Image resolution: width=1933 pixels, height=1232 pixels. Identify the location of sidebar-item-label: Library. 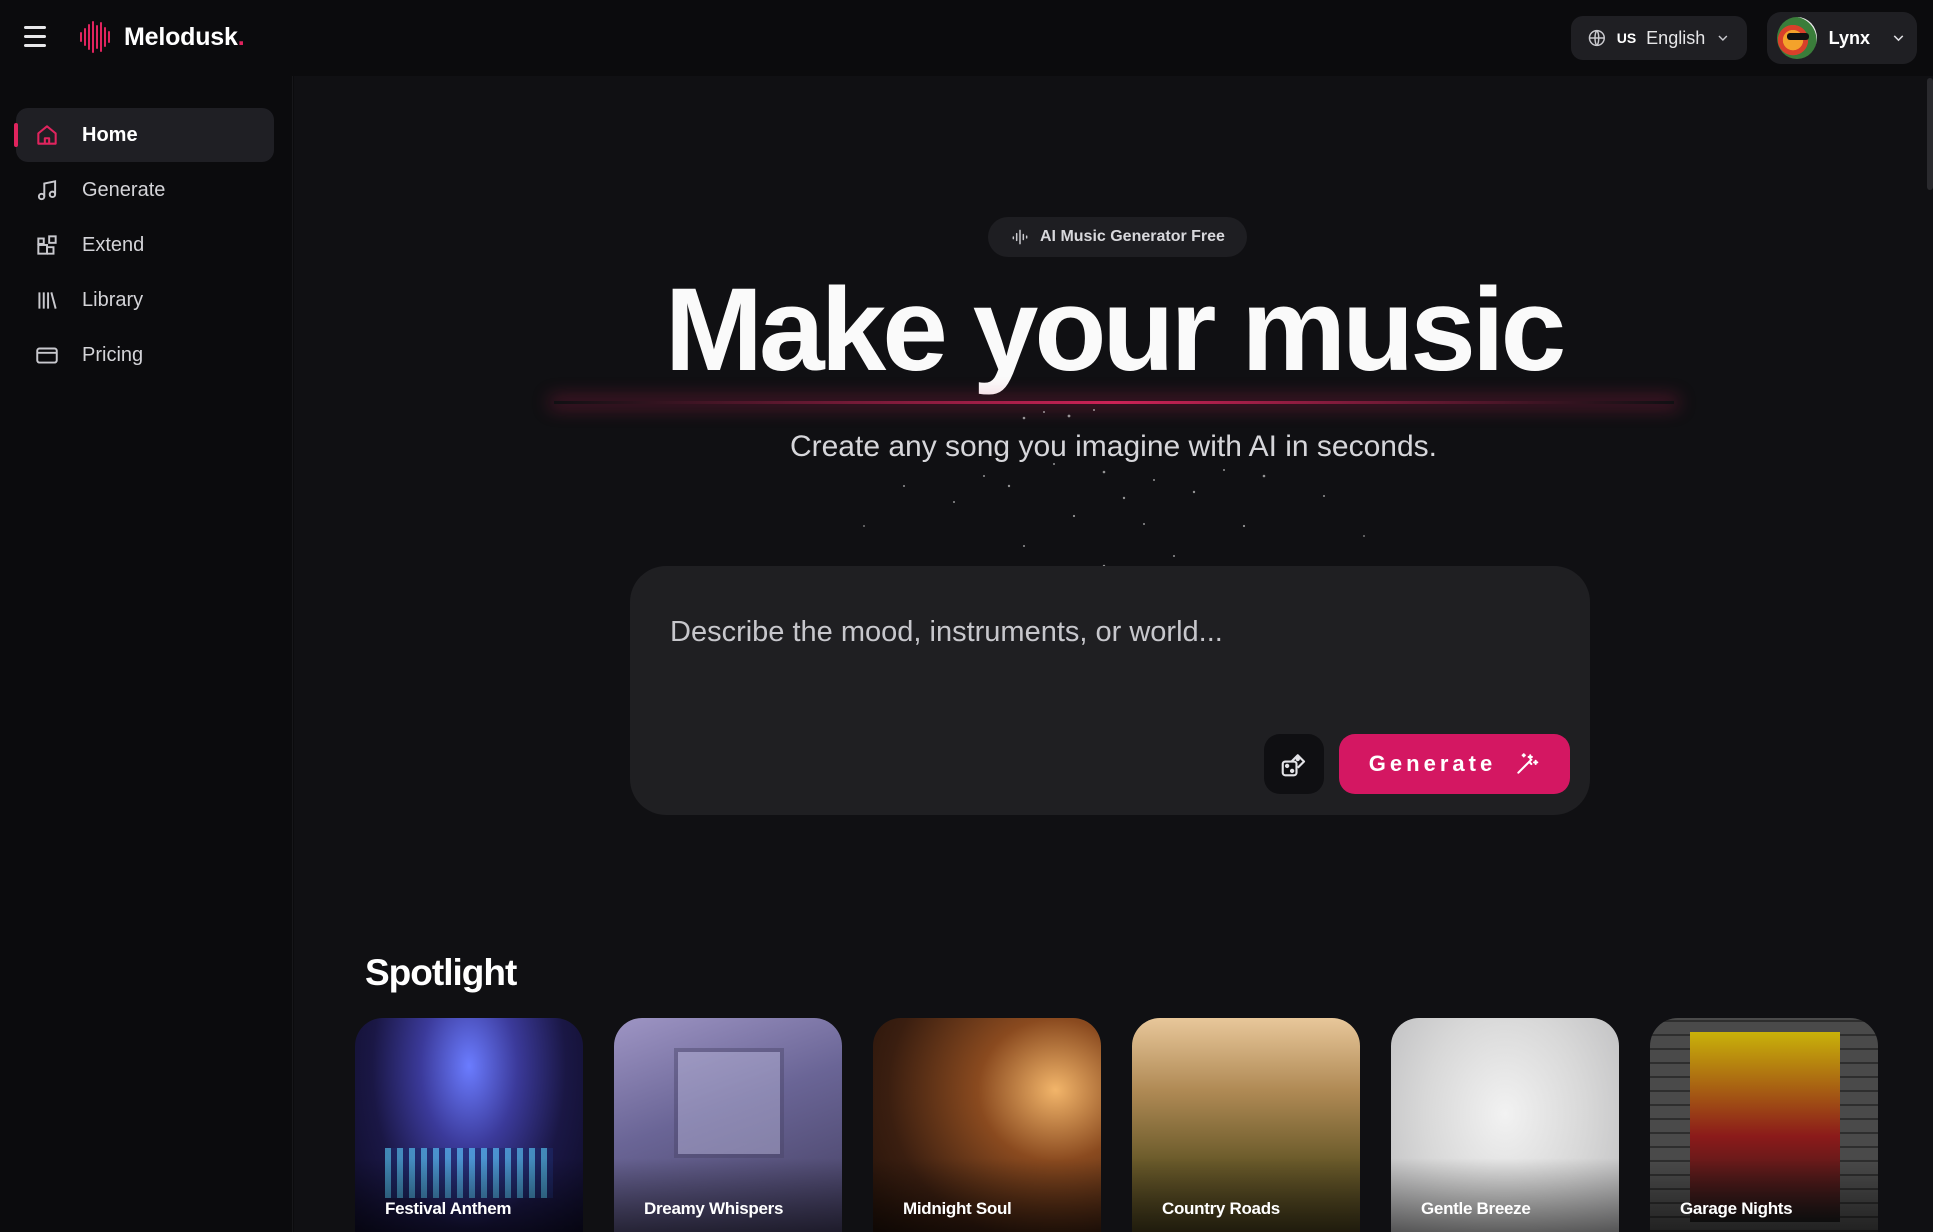
(113, 299).